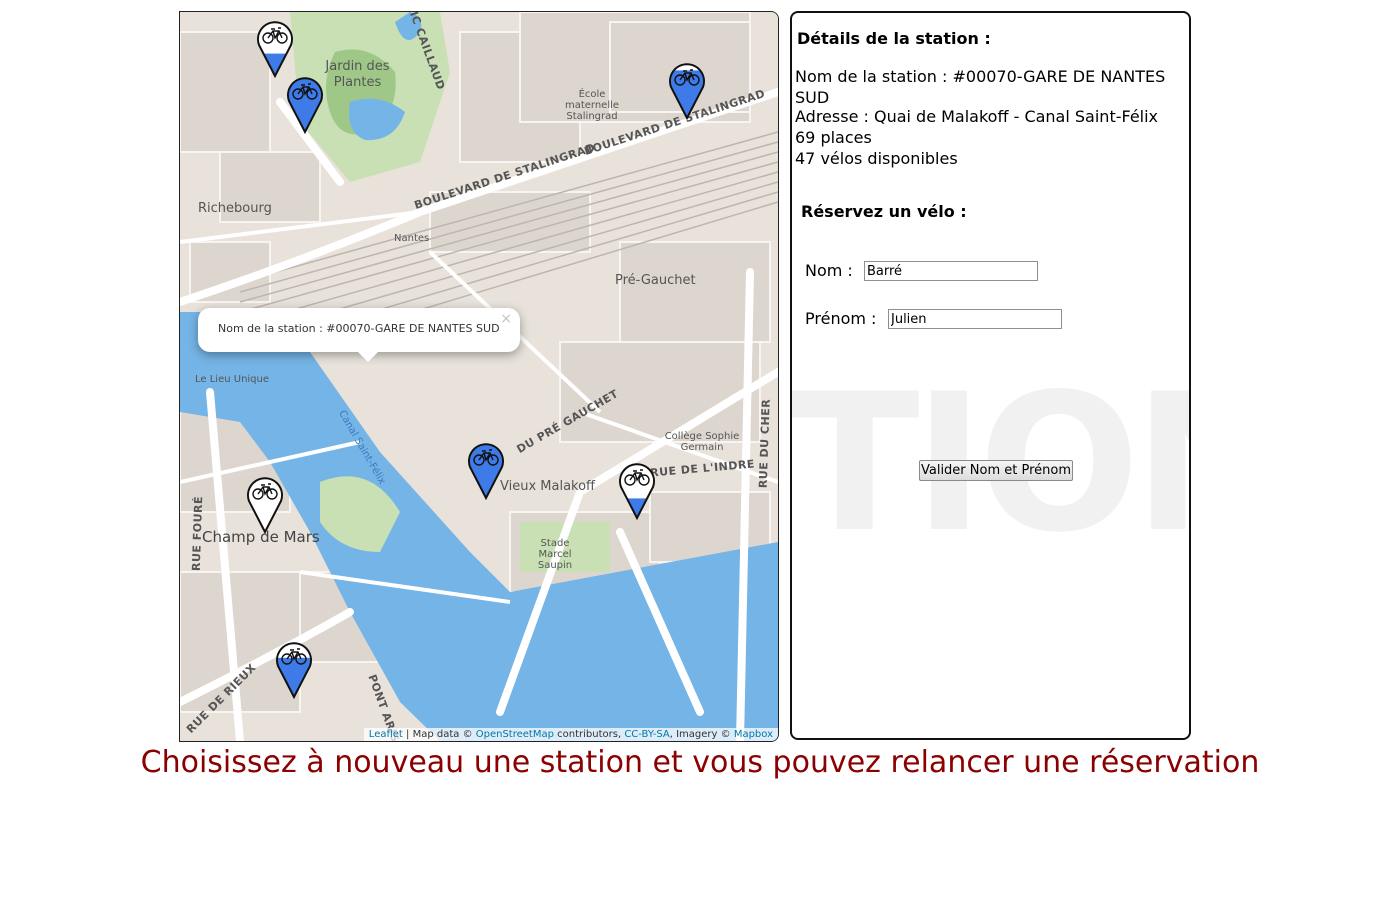  What do you see at coordinates (975, 319) in the screenshot?
I see `prenom-input` at bounding box center [975, 319].